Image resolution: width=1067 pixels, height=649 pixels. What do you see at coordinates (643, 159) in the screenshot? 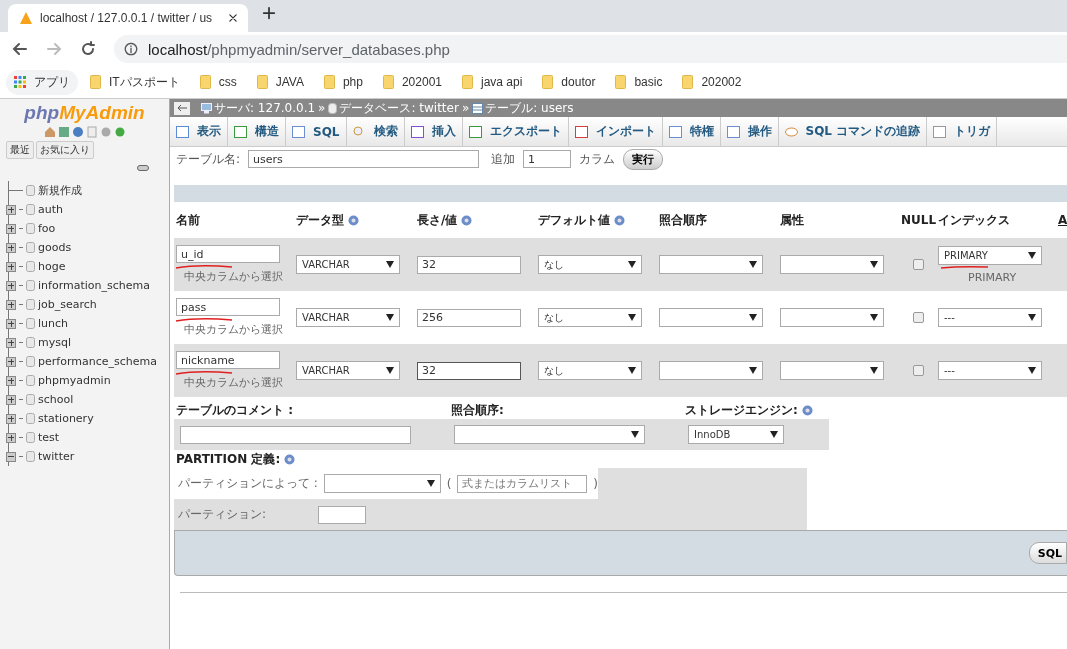
I see `go-button: 実行` at bounding box center [643, 159].